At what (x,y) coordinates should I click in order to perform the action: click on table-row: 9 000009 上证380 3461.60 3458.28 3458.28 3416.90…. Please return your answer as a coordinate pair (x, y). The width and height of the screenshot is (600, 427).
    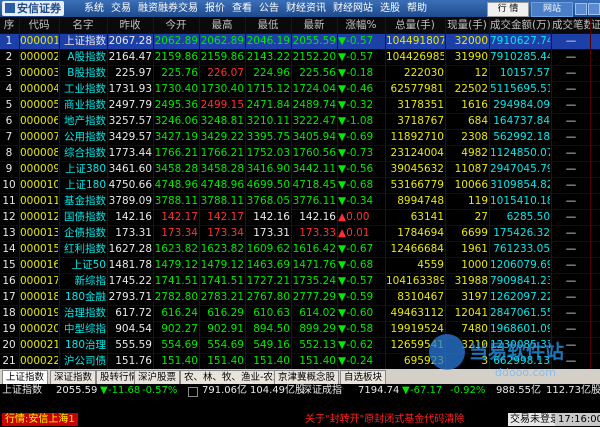
    Looking at the image, I should click on (300, 169).